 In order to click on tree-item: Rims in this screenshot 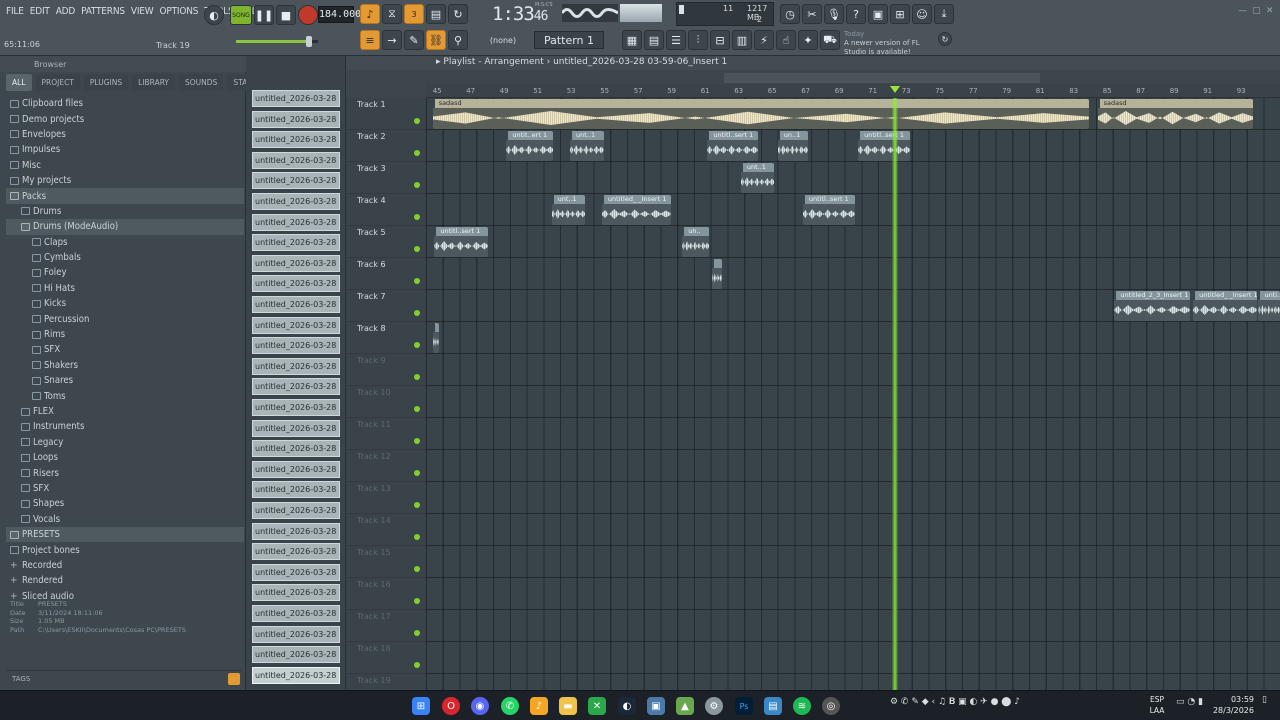, I will do `click(125, 334)`.